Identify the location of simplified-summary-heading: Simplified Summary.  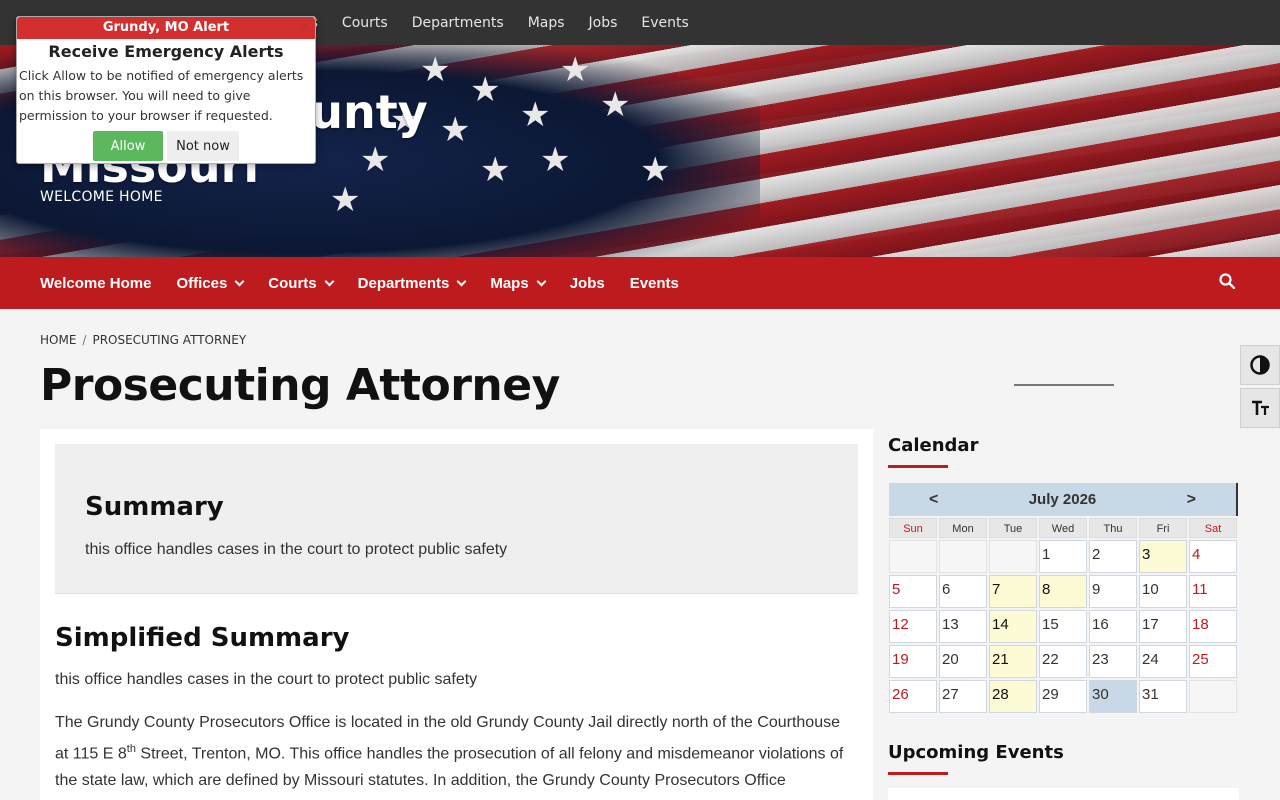
(202, 638).